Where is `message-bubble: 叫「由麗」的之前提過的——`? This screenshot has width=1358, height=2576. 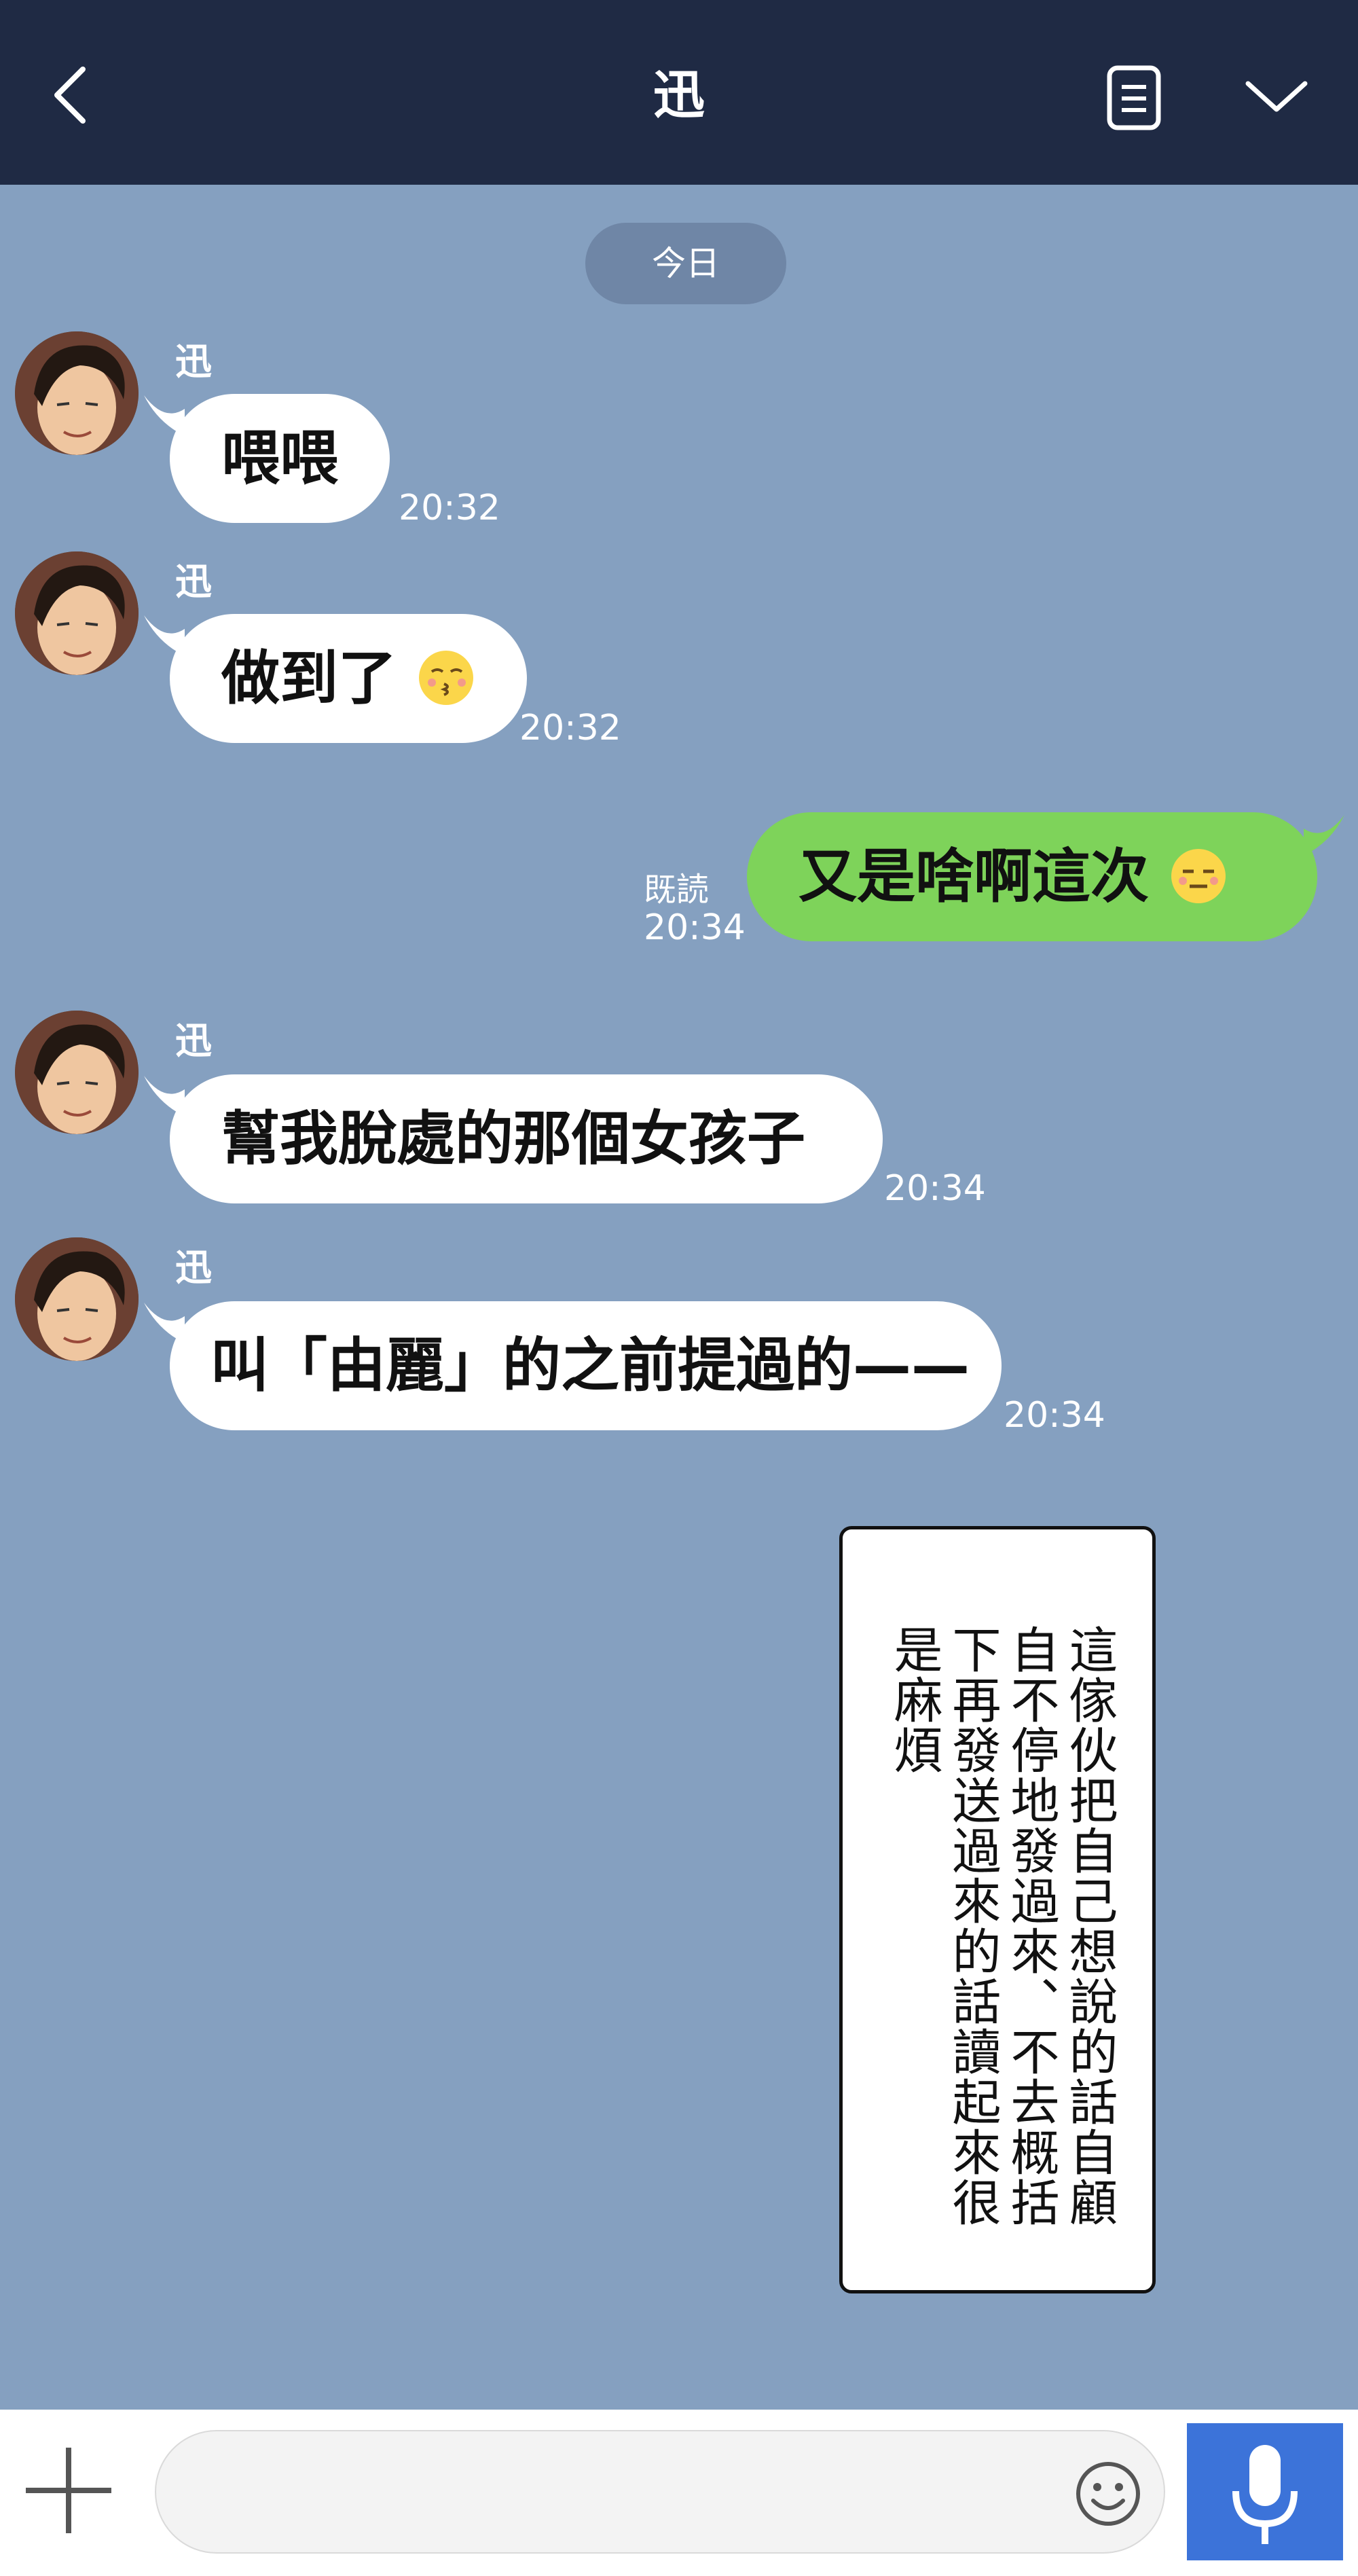 message-bubble: 叫「由麗」的之前提過的—— is located at coordinates (586, 1365).